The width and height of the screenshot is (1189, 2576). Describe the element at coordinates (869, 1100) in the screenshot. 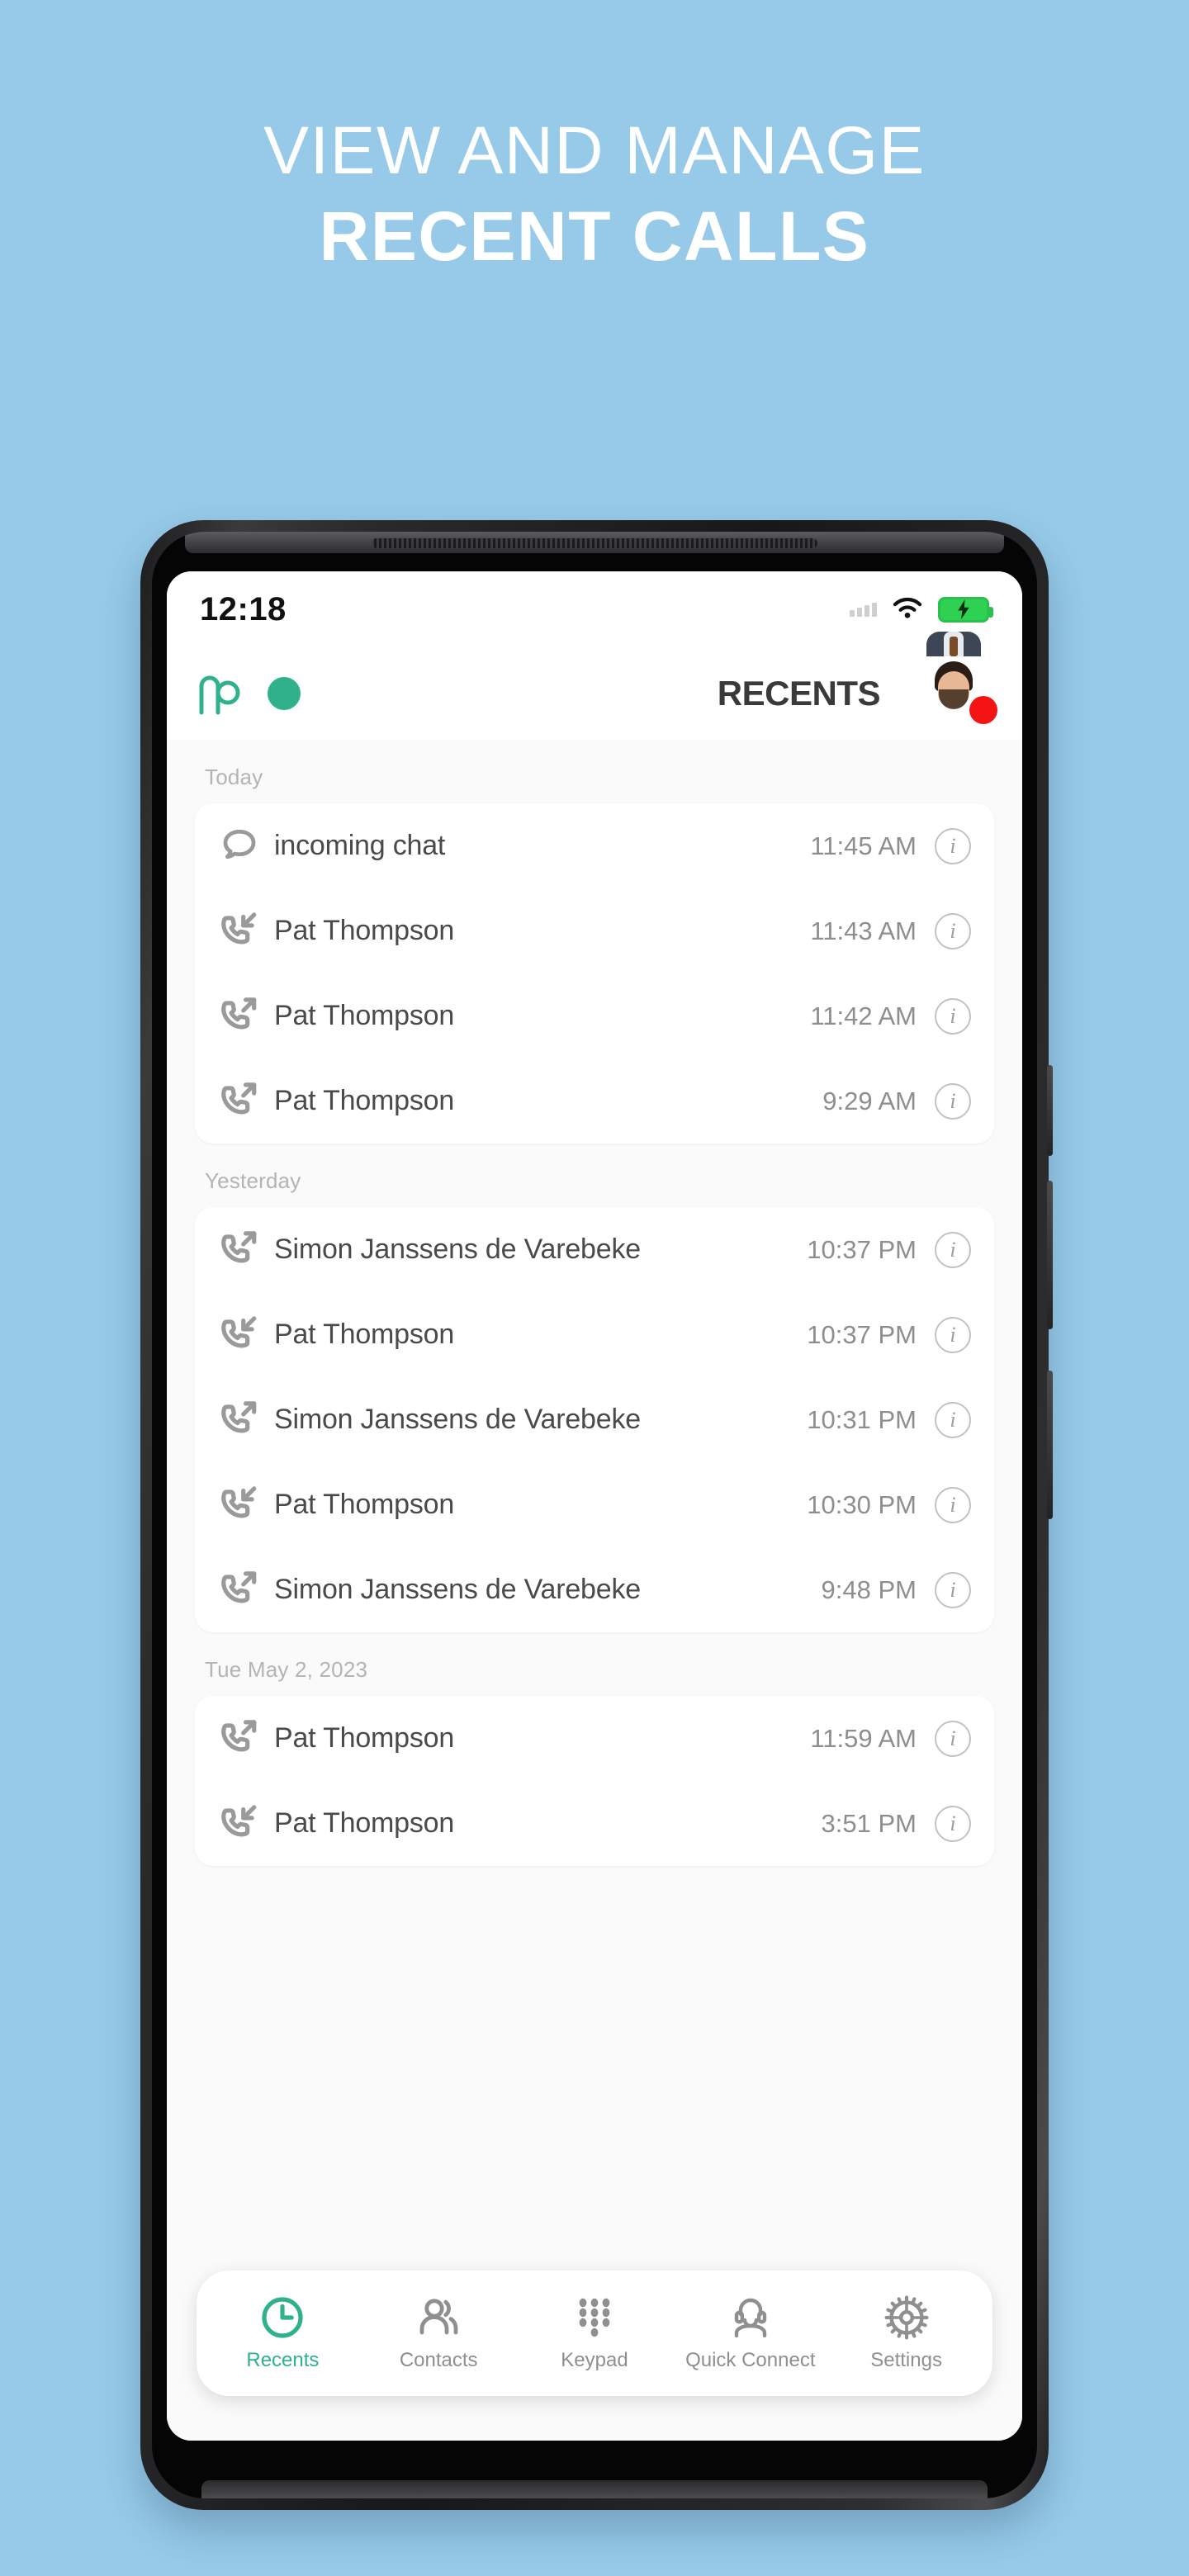

I see `call-log-time: 9:29 AM` at that location.